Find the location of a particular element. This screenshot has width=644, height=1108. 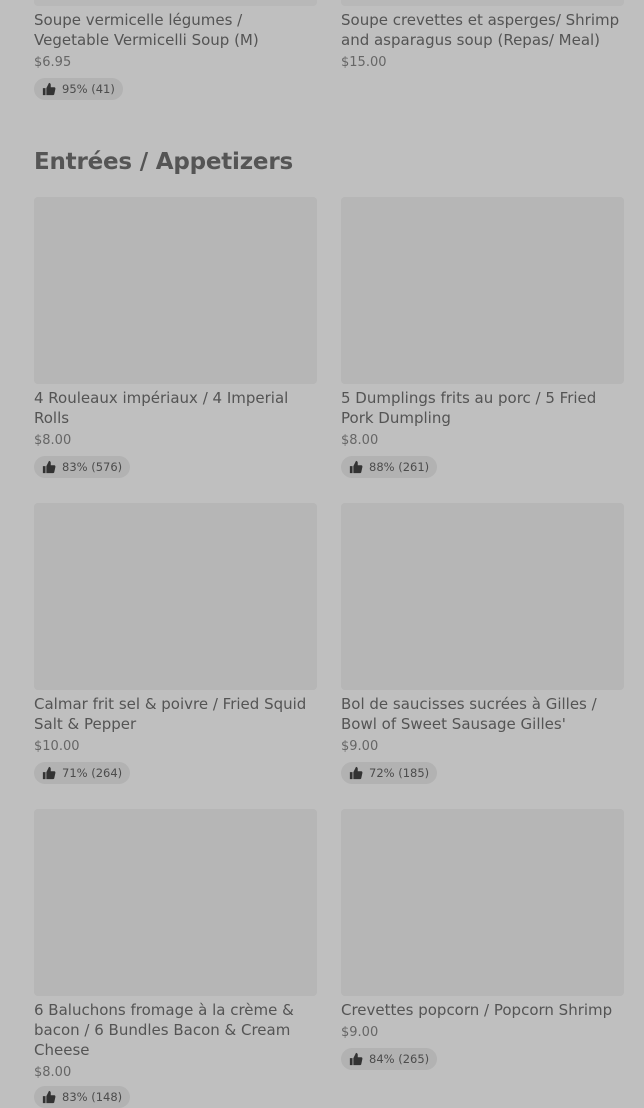

rating-badge: 84% (265) is located at coordinates (389, 1059).